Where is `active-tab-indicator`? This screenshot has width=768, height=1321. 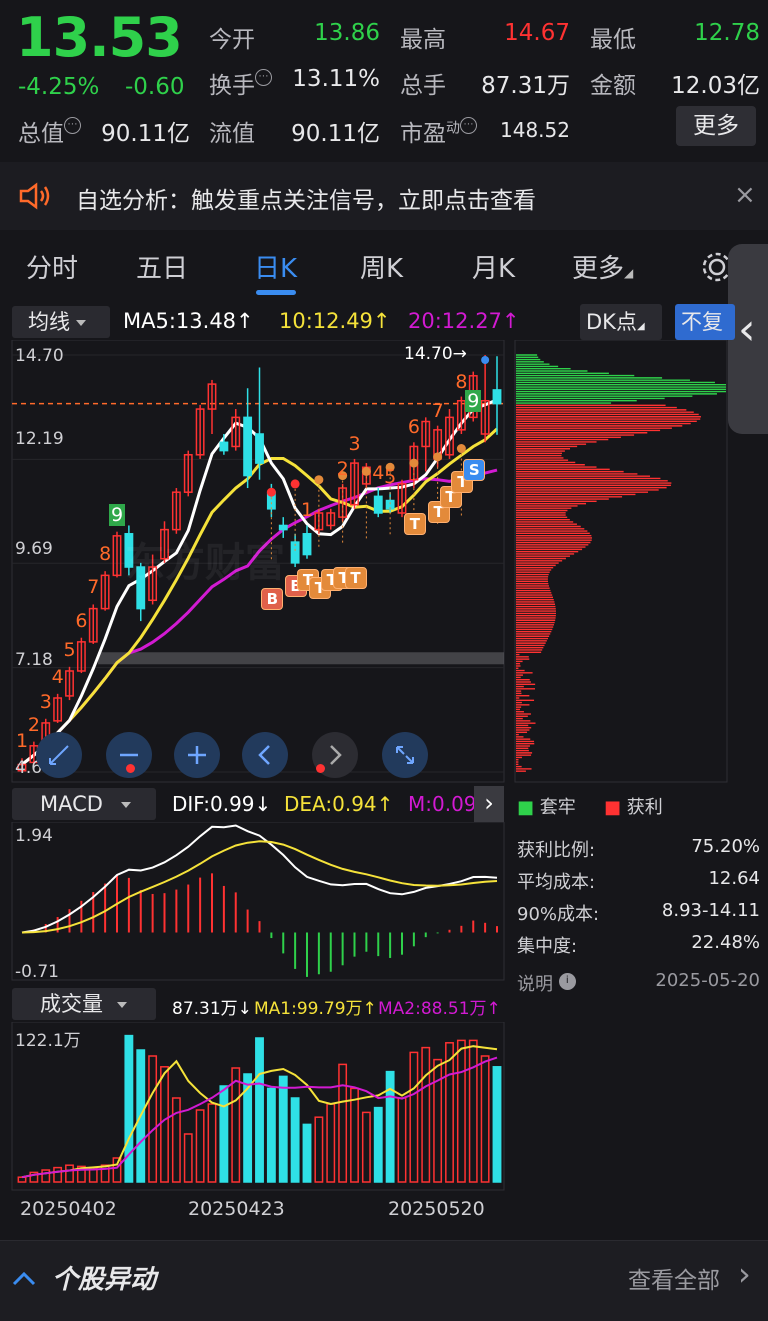 active-tab-indicator is located at coordinates (276, 292).